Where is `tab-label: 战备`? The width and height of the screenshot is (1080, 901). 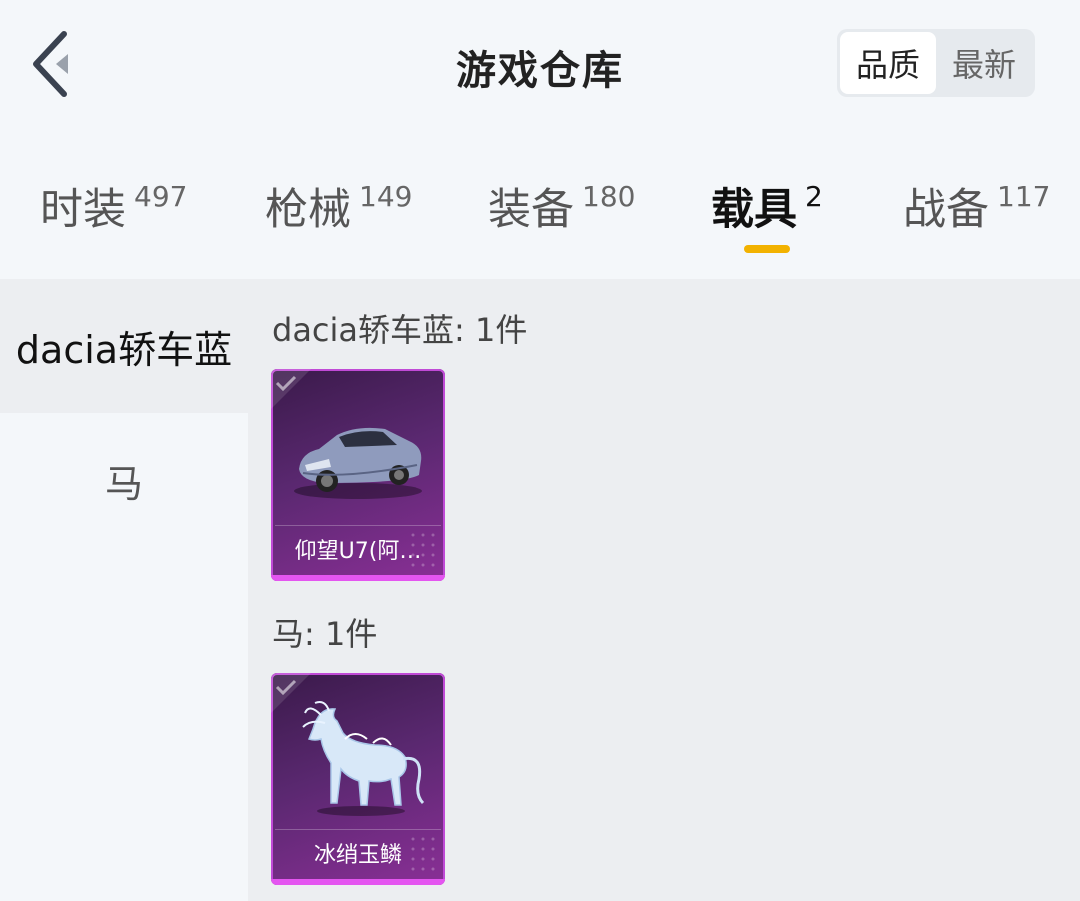
tab-label: 战备 is located at coordinates (946, 210).